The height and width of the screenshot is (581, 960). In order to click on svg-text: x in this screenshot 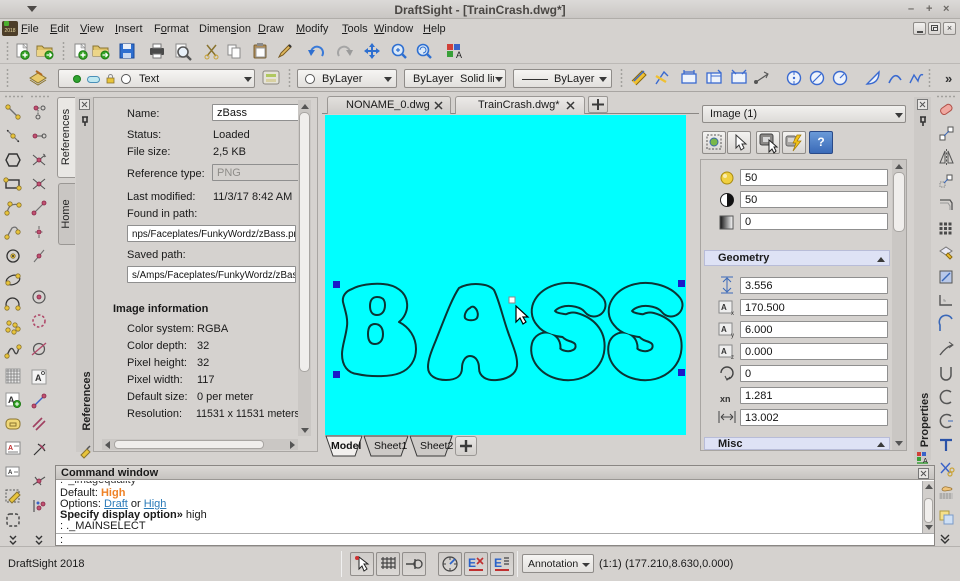, I will do `click(732, 314)`.